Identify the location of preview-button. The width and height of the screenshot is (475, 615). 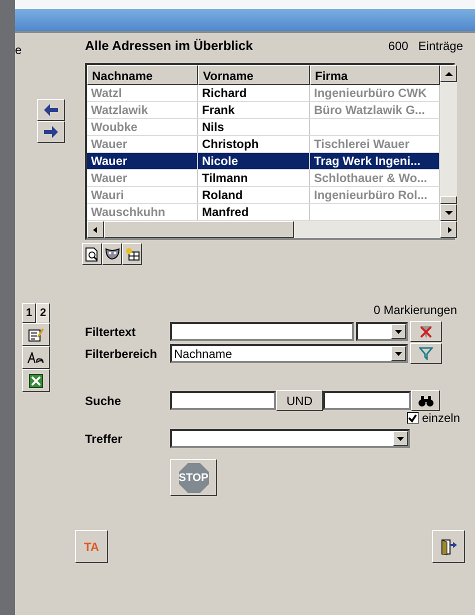
(92, 254).